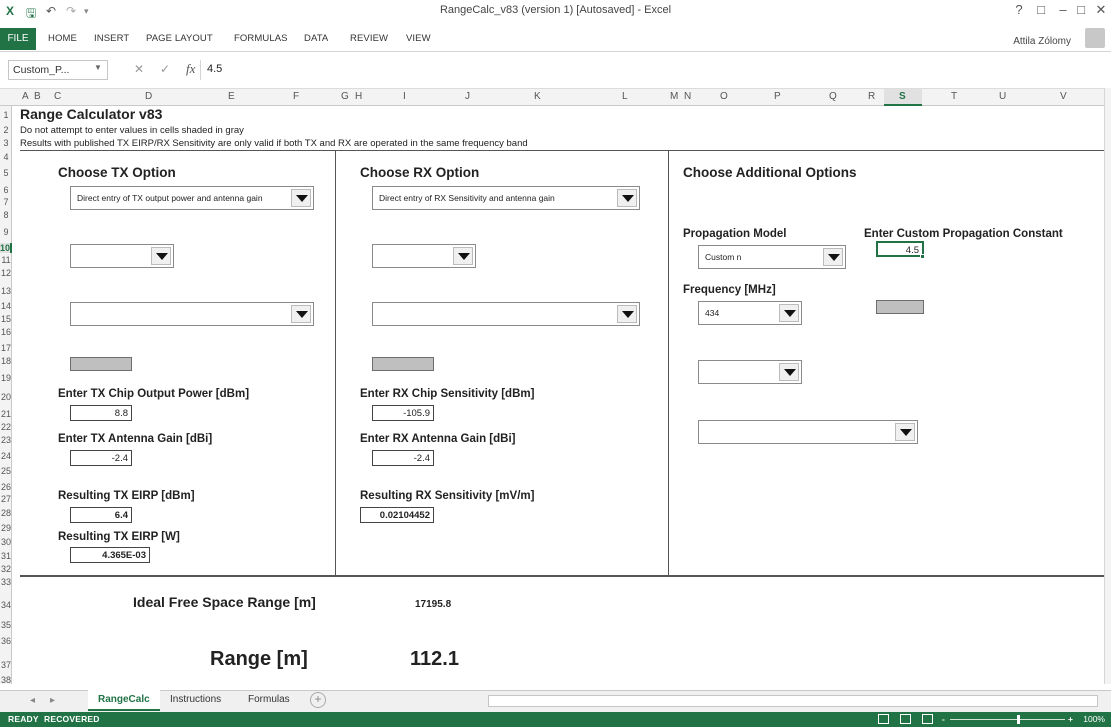 This screenshot has width=1111, height=727. What do you see at coordinates (6, 130) in the screenshot?
I see `row-header: 2` at bounding box center [6, 130].